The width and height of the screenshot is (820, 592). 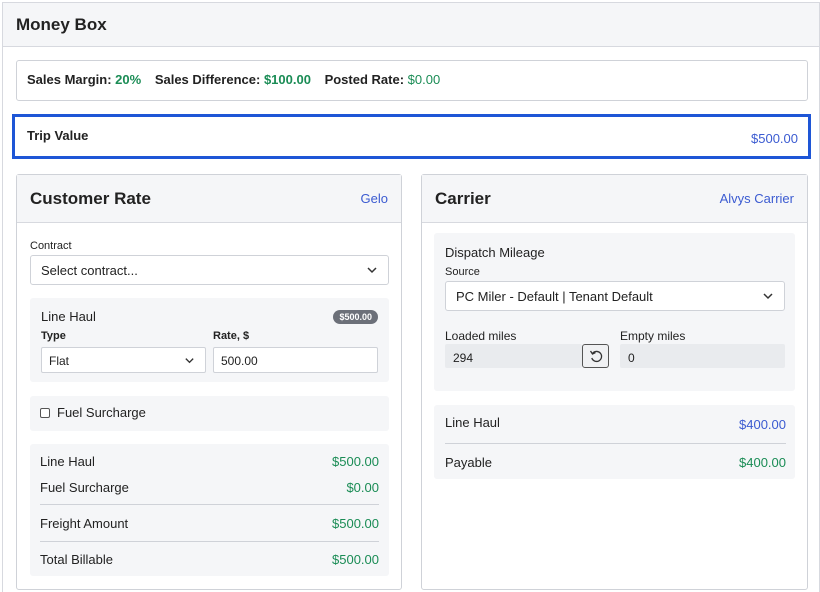 I want to click on carrier-totals-panel: Line Haul $400.00 Payable $400.00, so click(x=614, y=442).